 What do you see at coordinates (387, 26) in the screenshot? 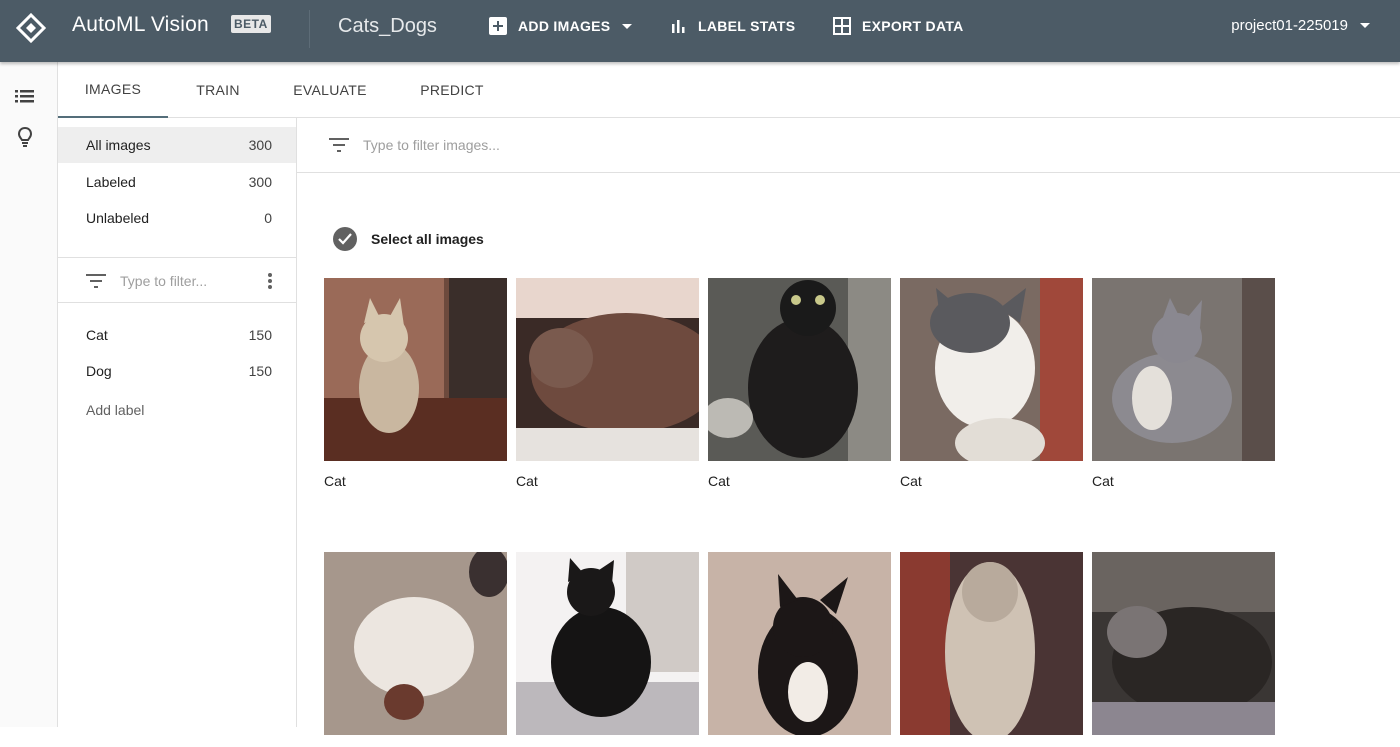
I see `dataset-name: Cats_Dogs` at bounding box center [387, 26].